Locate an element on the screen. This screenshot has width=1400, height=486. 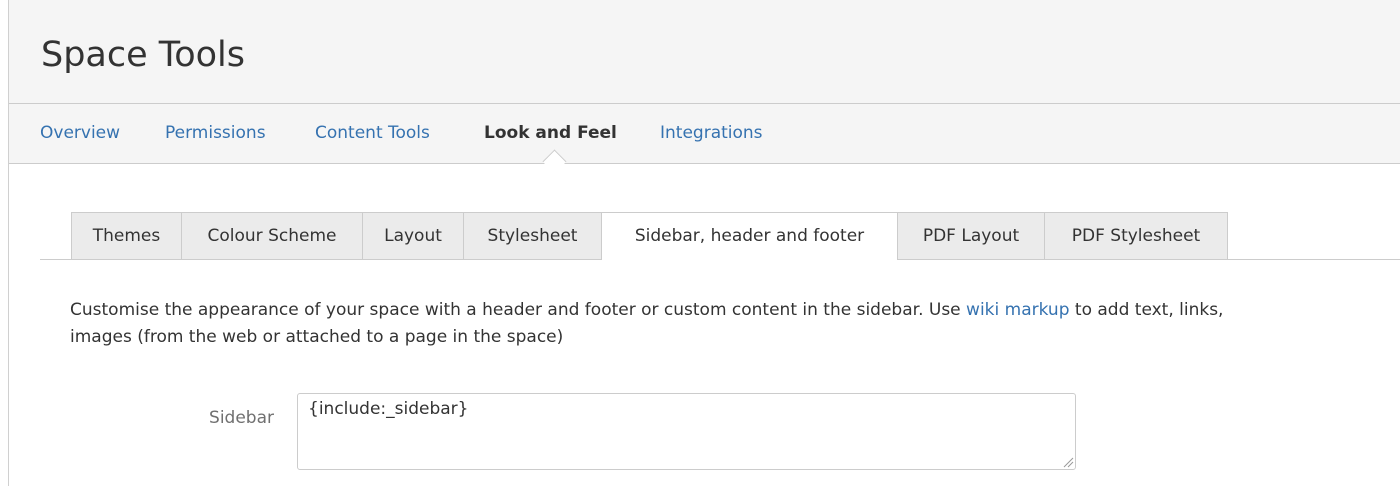
description-text-end: to add text, links, is located at coordinates (1146, 310).